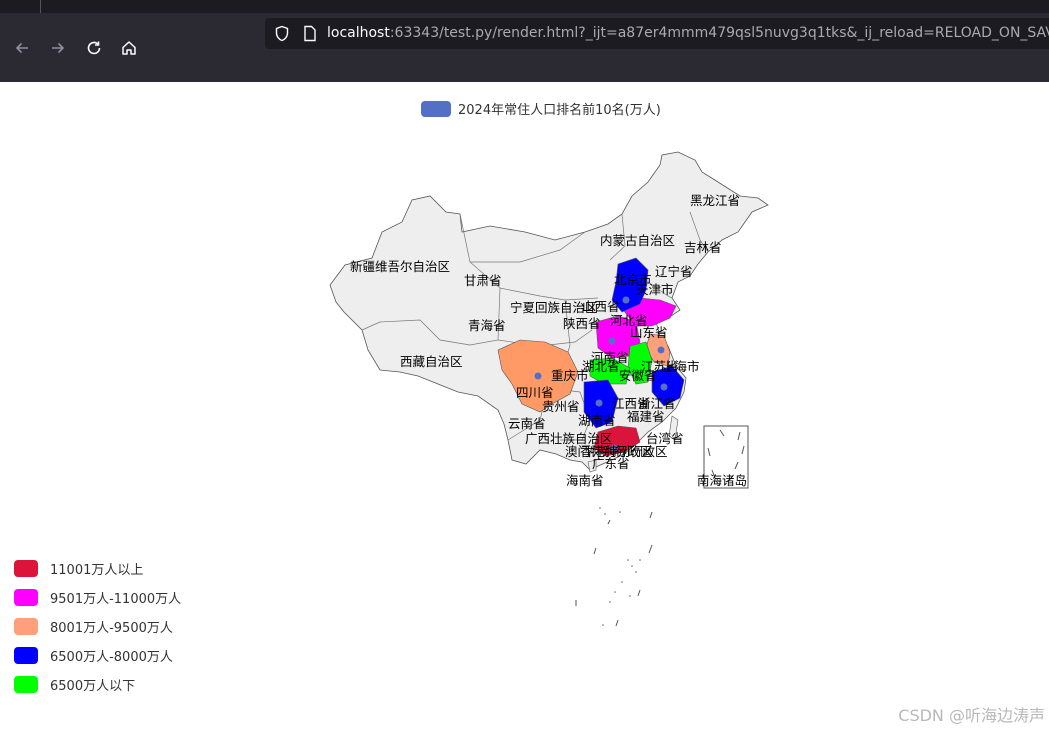 The image size is (1049, 732). I want to click on url-host: localhost, so click(358, 33).